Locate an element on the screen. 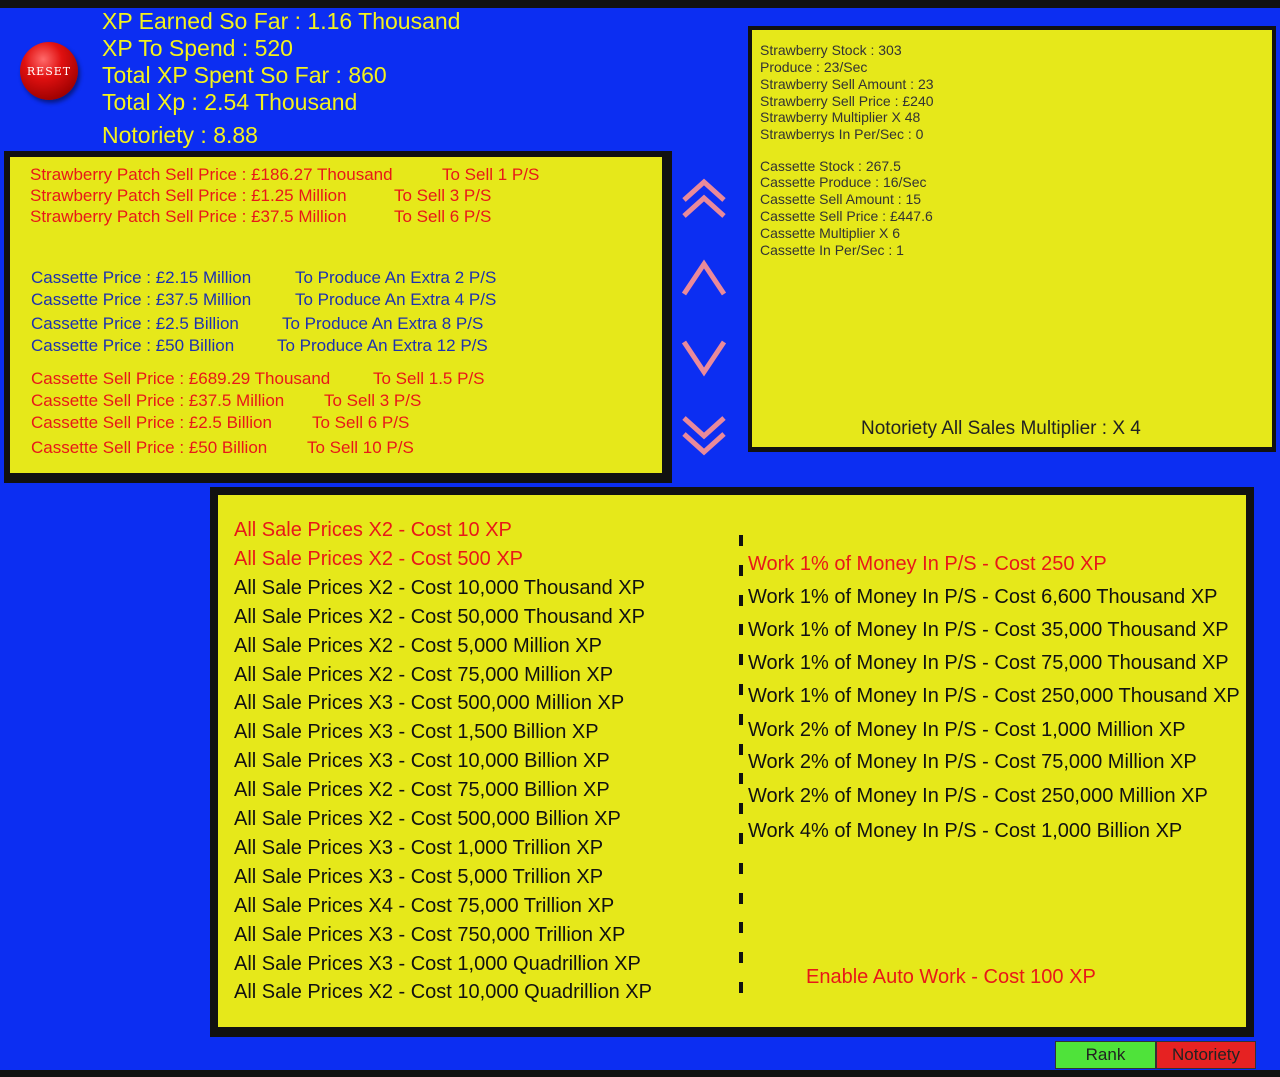 This screenshot has height=1077, width=1280. cassette-price: Cassette Price : £2.15 Million is located at coordinates (141, 278).